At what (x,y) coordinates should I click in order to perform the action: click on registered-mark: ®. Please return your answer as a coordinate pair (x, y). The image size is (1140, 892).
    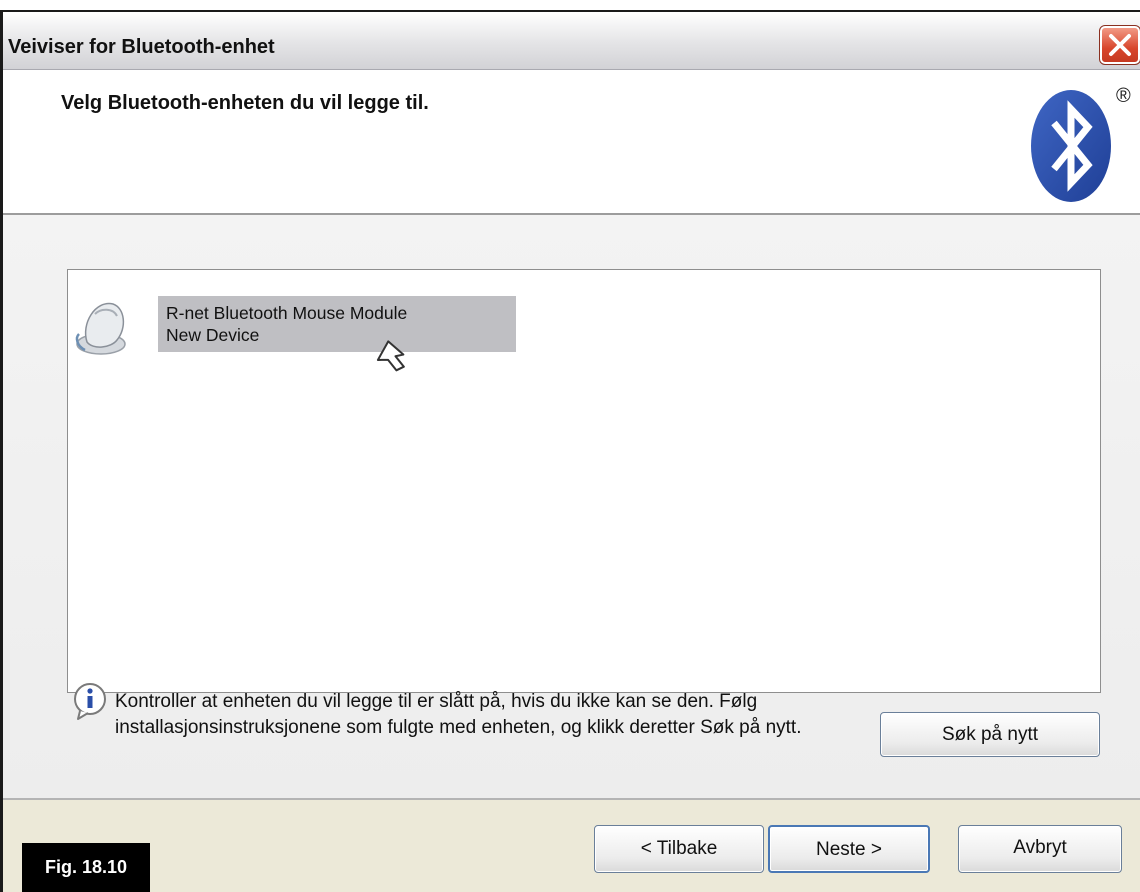
    Looking at the image, I should click on (1123, 96).